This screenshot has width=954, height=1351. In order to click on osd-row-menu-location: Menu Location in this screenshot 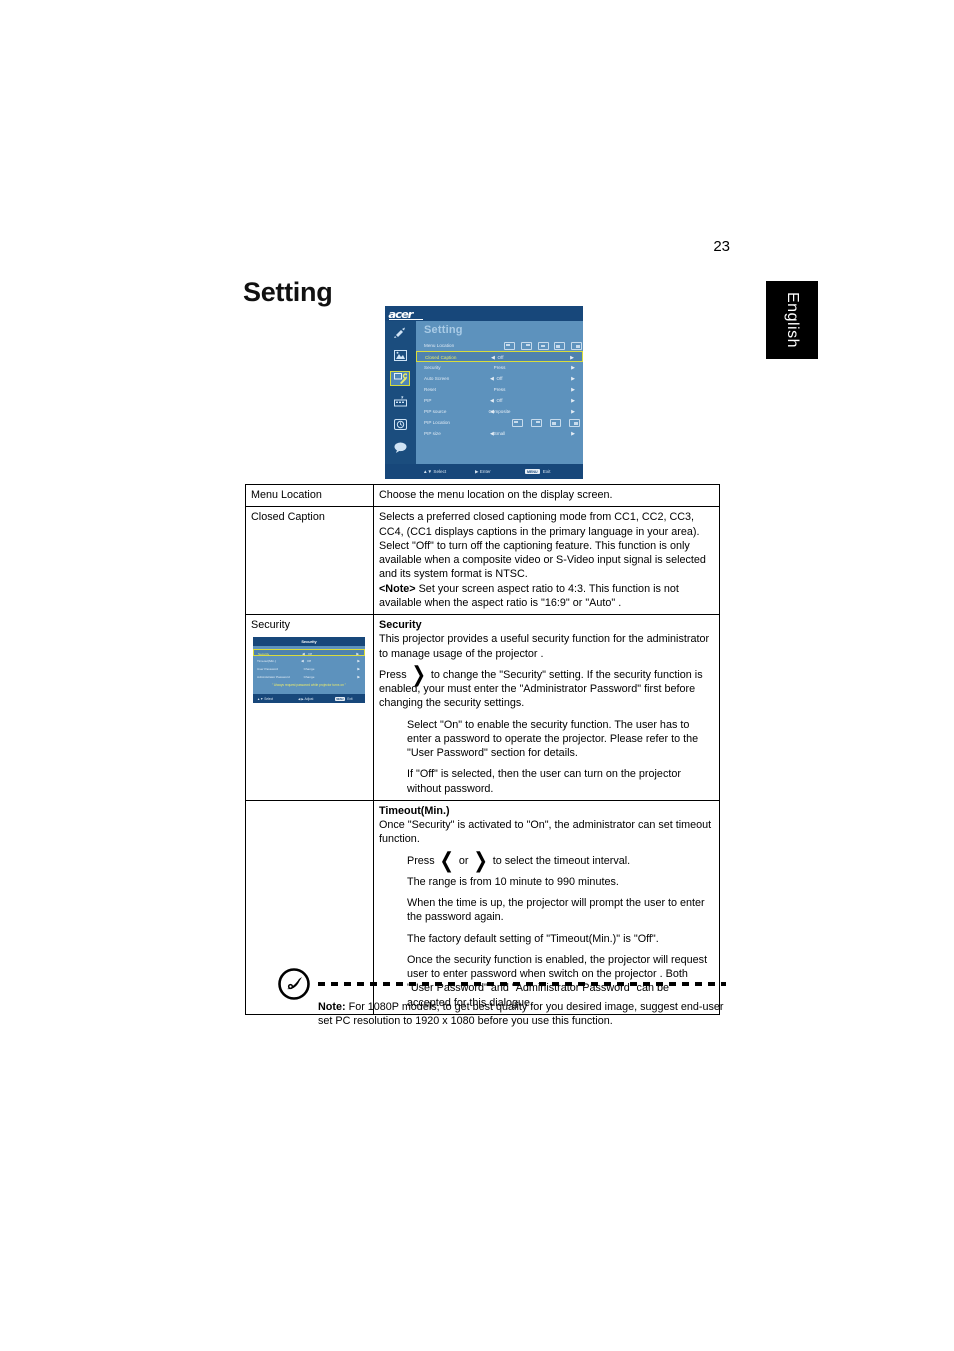, I will do `click(499, 345)`.